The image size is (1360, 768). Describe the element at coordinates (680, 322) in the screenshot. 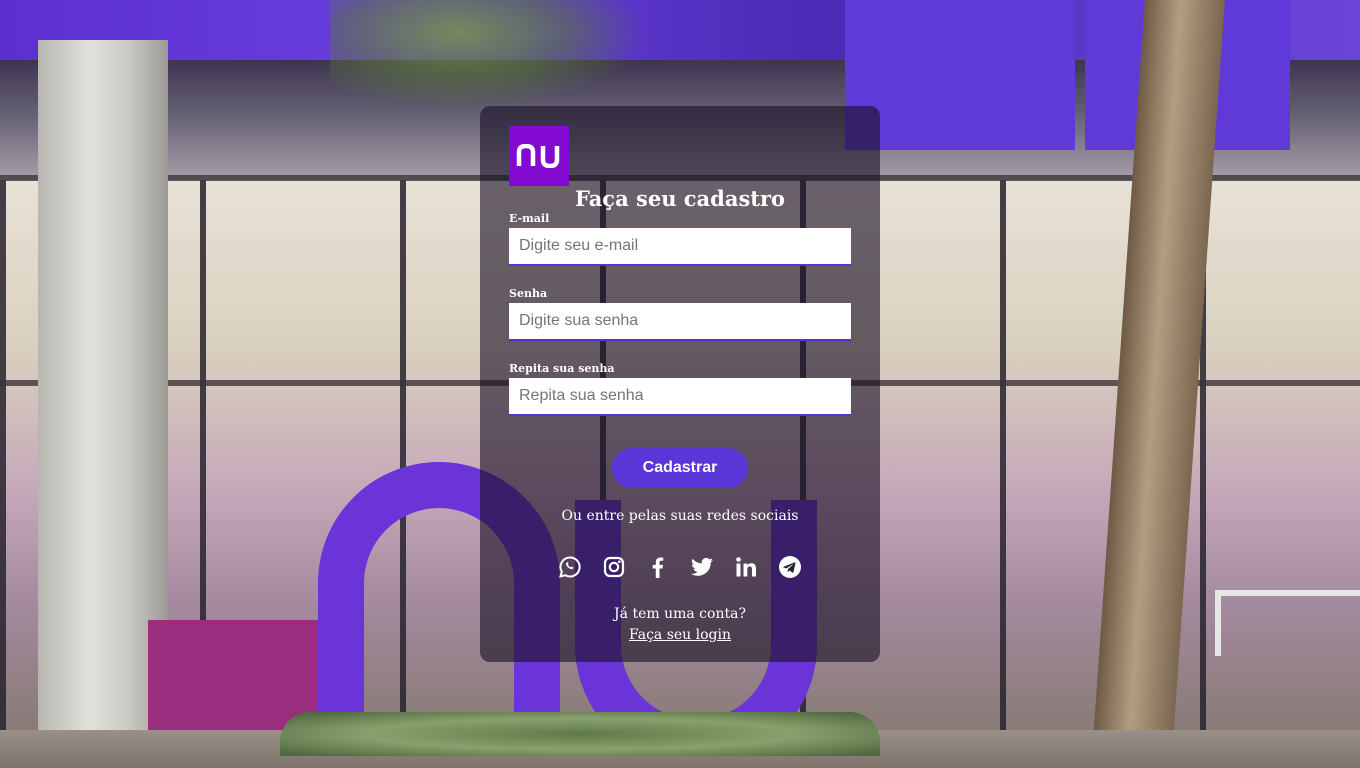

I see `password-field` at that location.